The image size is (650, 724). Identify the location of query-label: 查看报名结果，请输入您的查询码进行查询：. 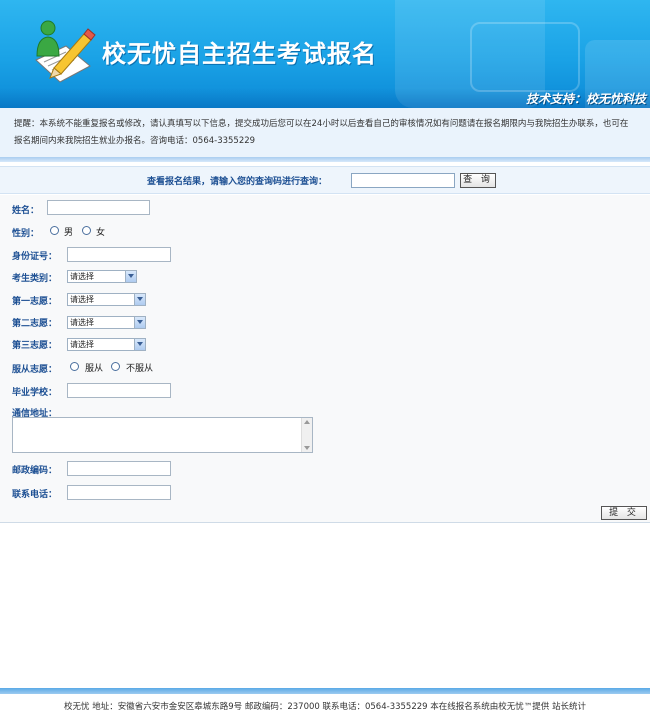
(237, 182).